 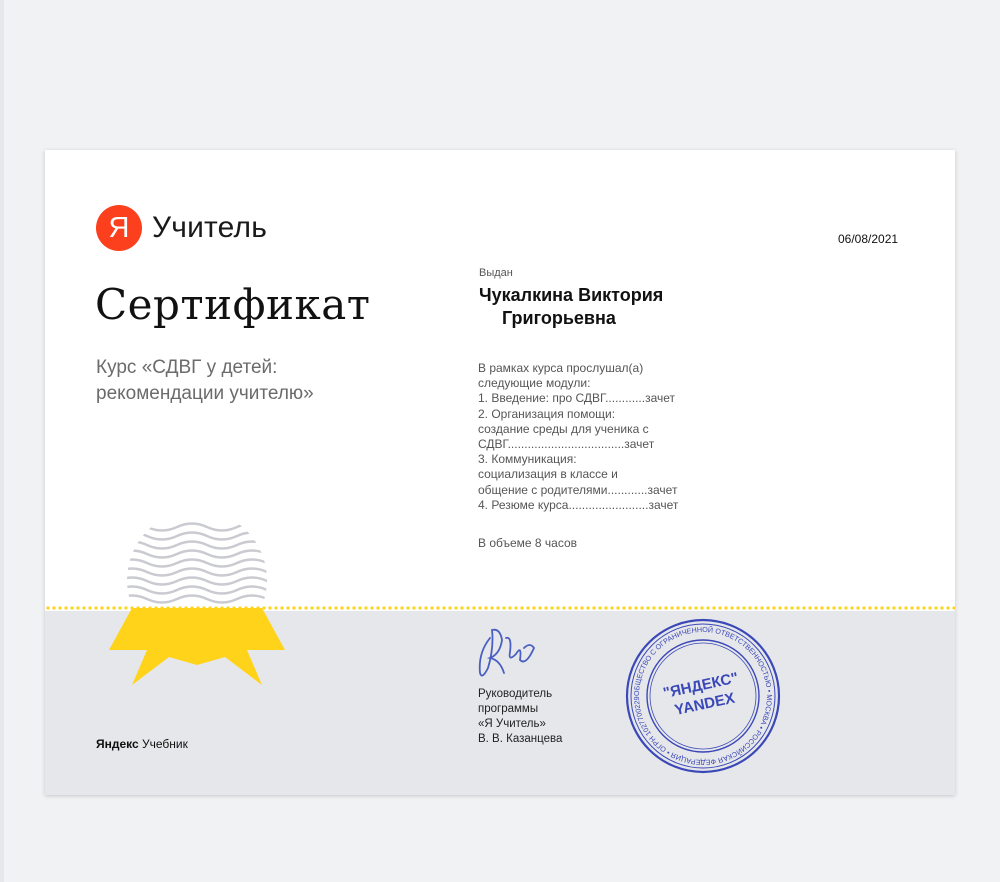 What do you see at coordinates (2, 441) in the screenshot?
I see `left-edge` at bounding box center [2, 441].